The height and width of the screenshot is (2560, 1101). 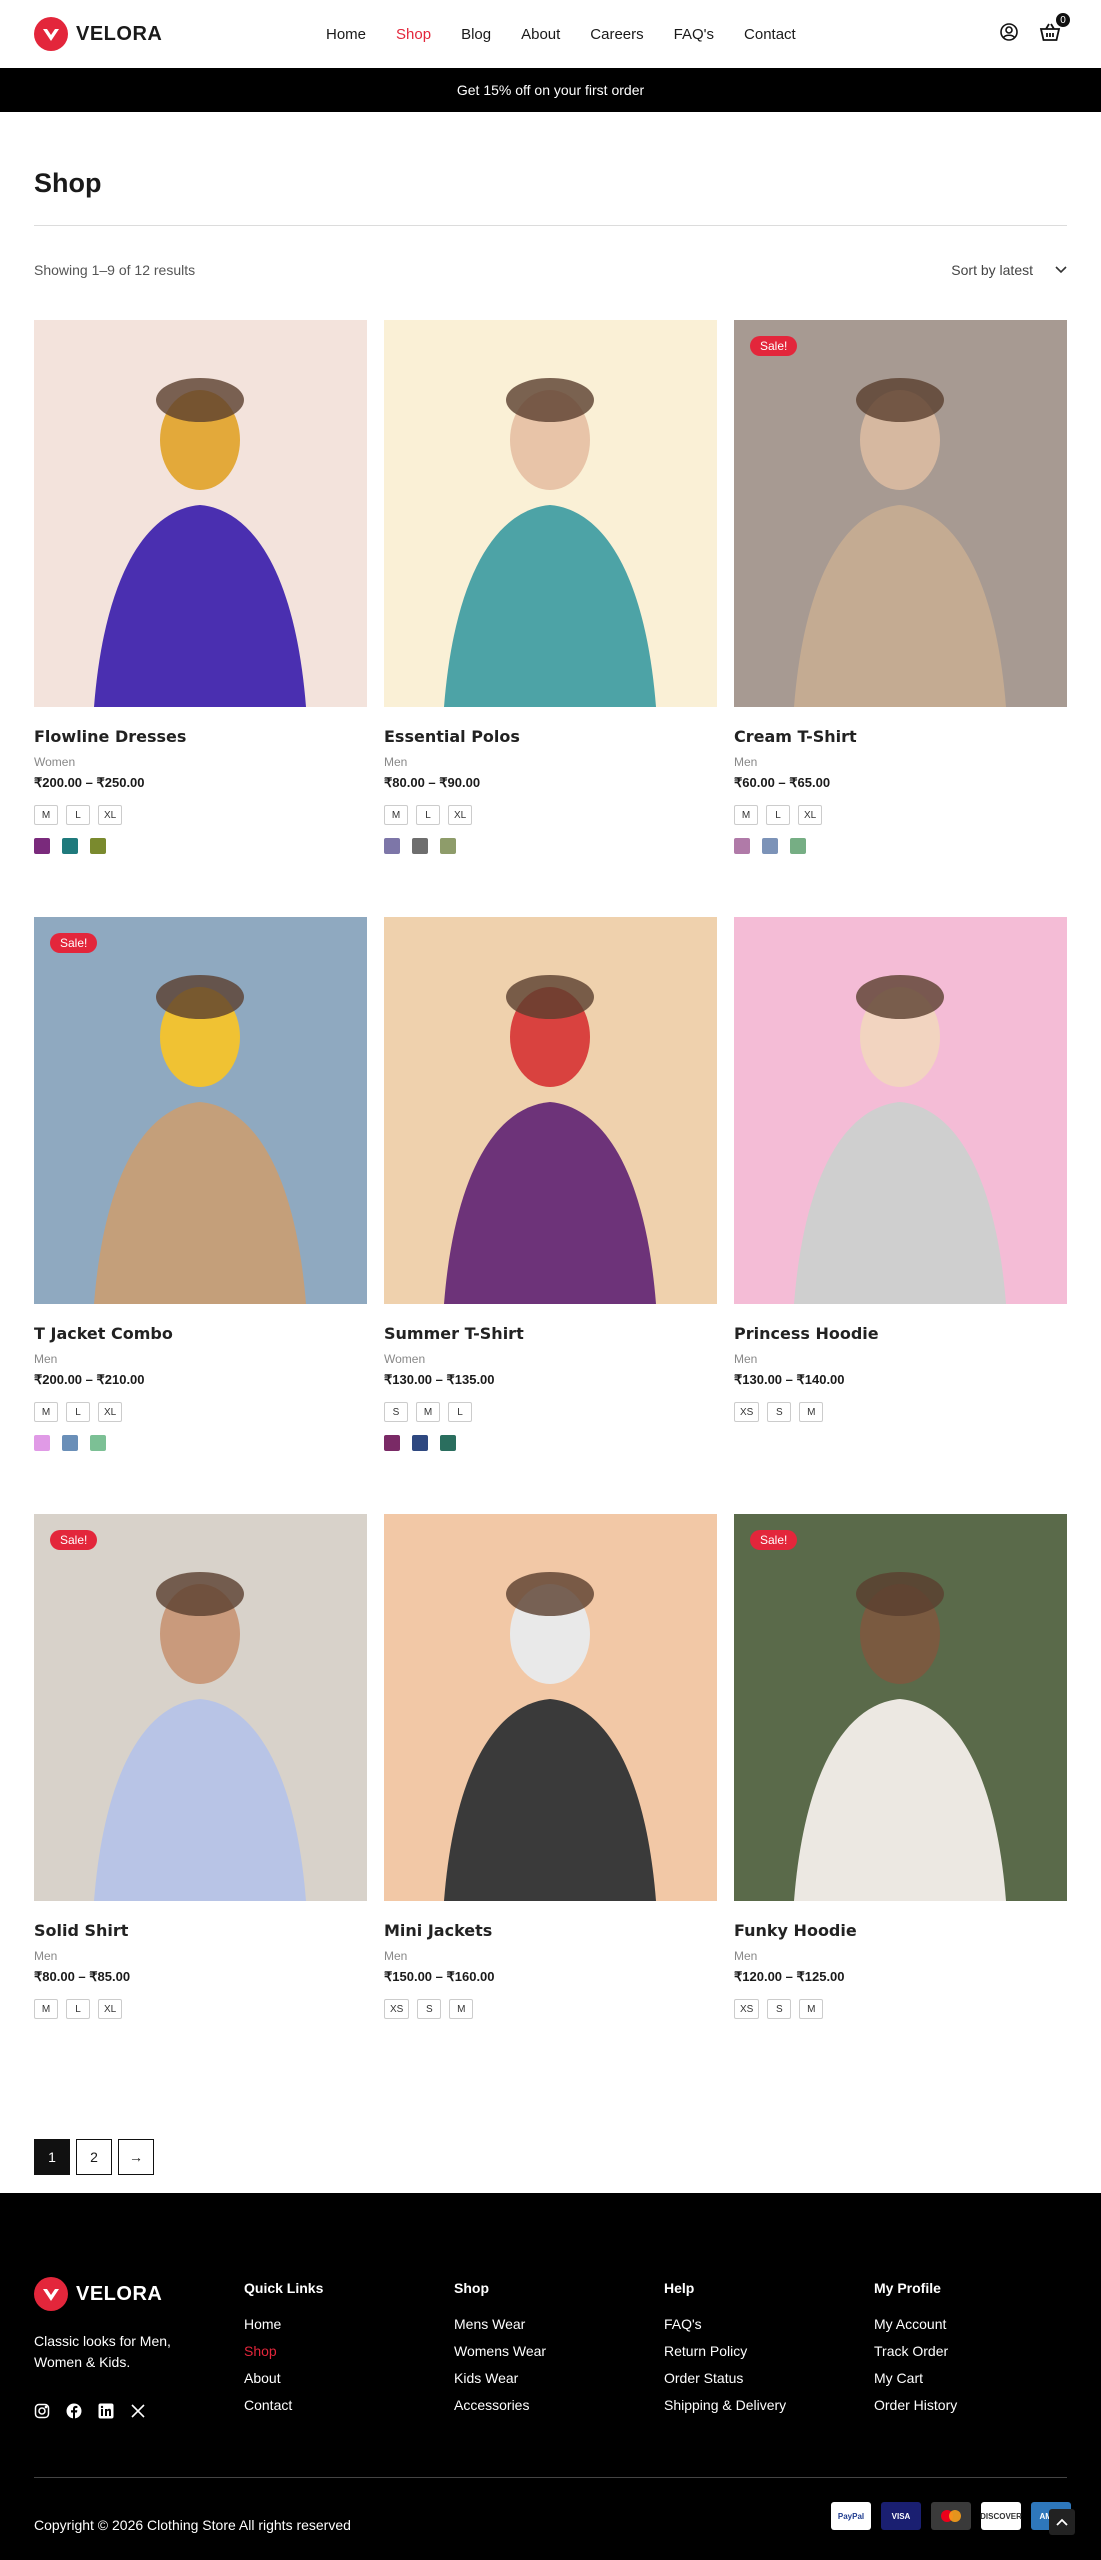 I want to click on footer-link: Shop, so click(x=283, y=2351).